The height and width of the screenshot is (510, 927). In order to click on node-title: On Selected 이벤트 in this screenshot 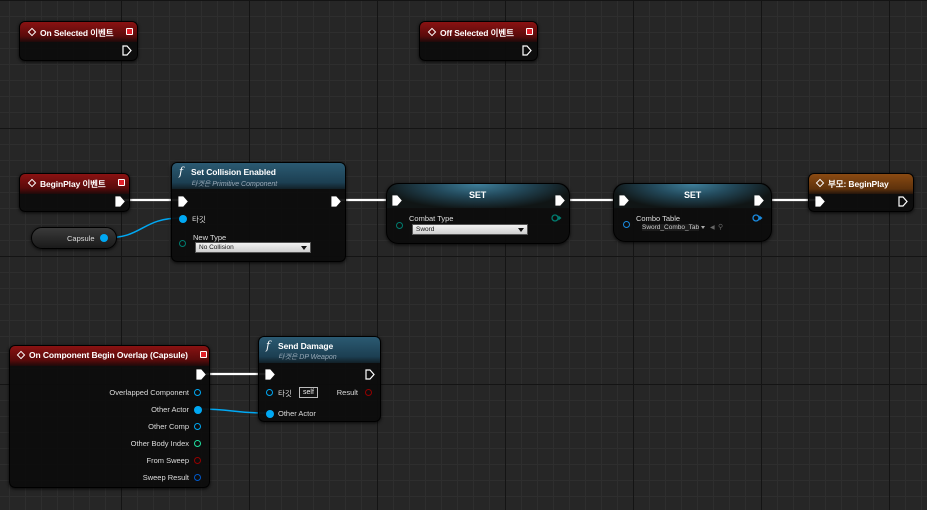, I will do `click(77, 33)`.